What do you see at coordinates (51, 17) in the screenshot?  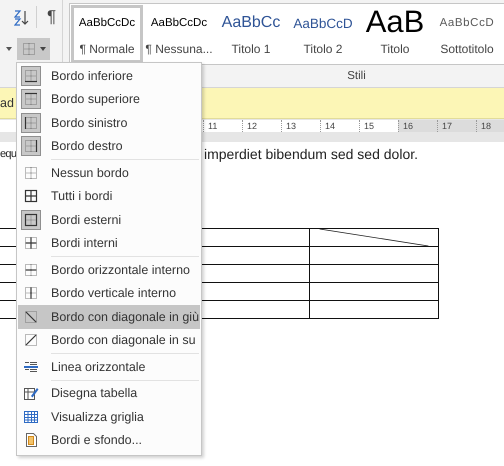 I see `show-marks-button: ¶` at bounding box center [51, 17].